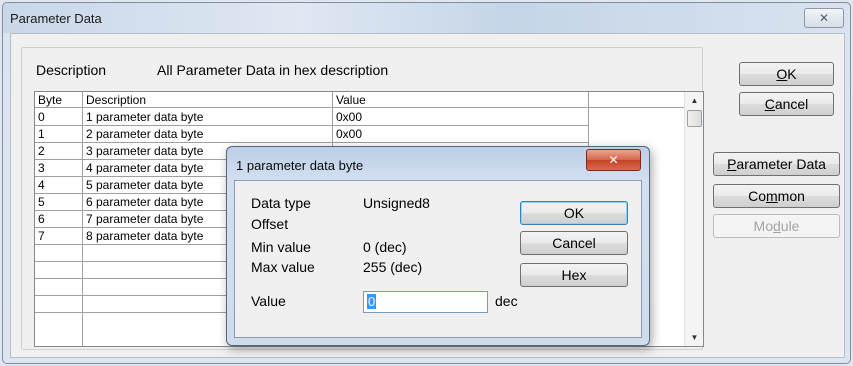 This screenshot has height=366, width=853. What do you see at coordinates (351, 100) in the screenshot?
I see `header-value: Value` at bounding box center [351, 100].